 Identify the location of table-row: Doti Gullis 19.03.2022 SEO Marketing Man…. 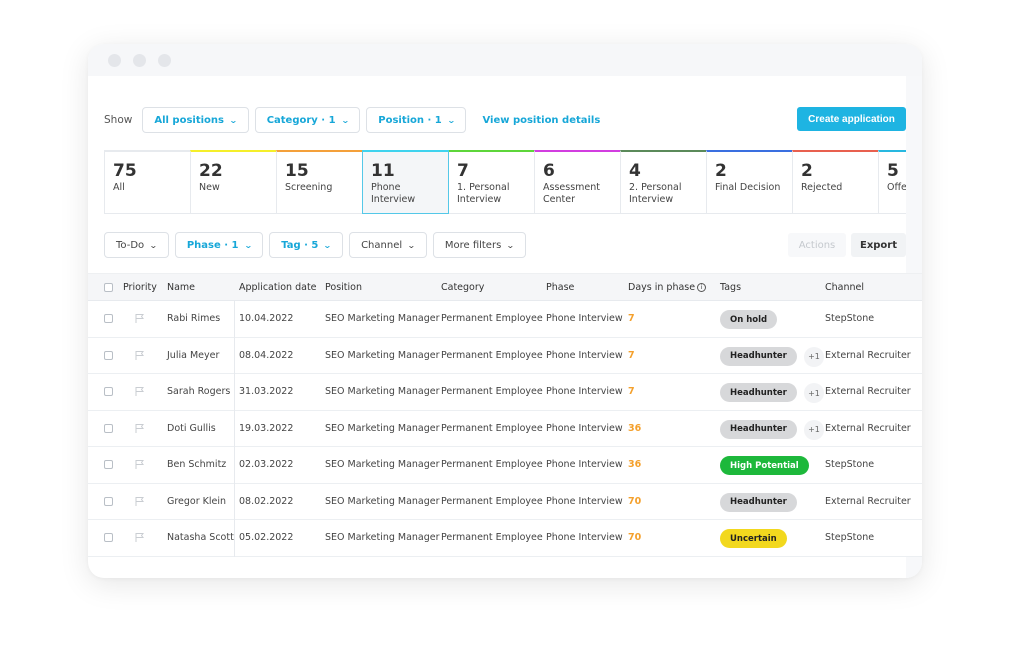
(505, 428).